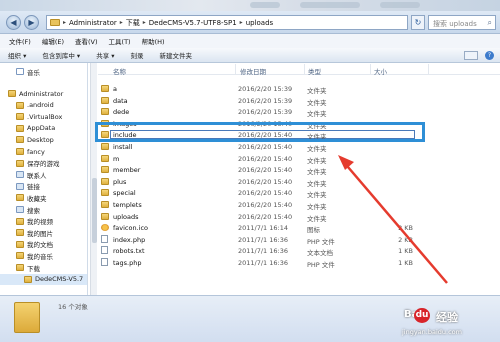 The image size is (500, 342). Describe the element at coordinates (73, 307) in the screenshot. I see `item-count: 16 个对象` at that location.